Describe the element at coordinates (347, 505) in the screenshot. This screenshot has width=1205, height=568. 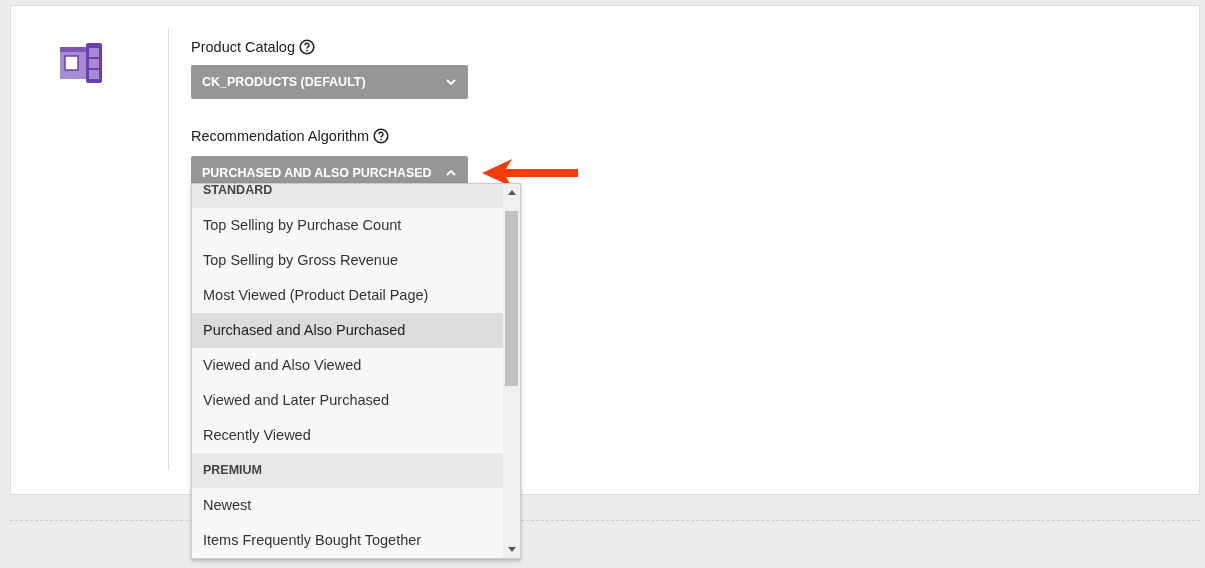
I see `menu-option: Newest` at that location.